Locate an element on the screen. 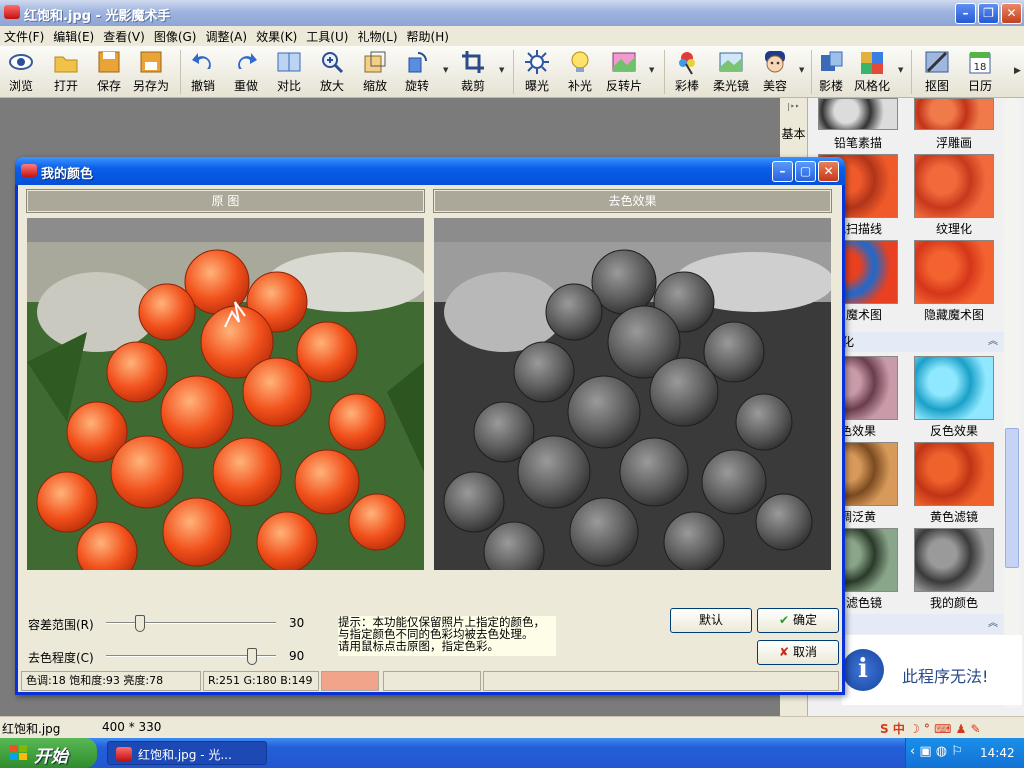  desaturation-slider is located at coordinates (191, 656).